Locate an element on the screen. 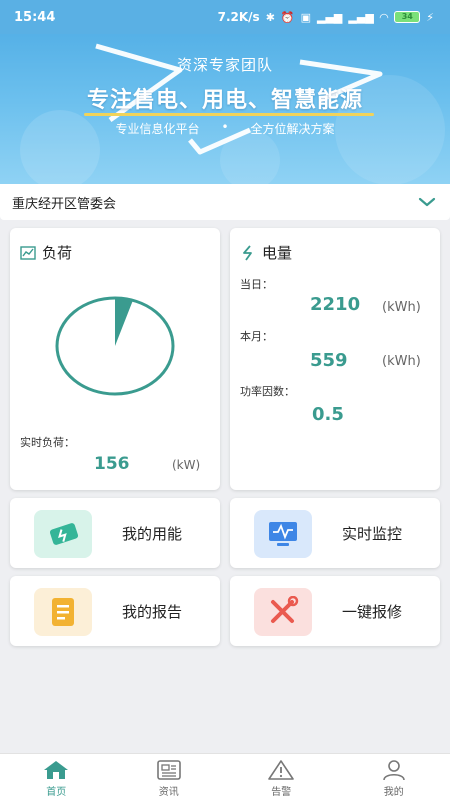  realtime-load-label: 实时负荷： is located at coordinates (47, 442).